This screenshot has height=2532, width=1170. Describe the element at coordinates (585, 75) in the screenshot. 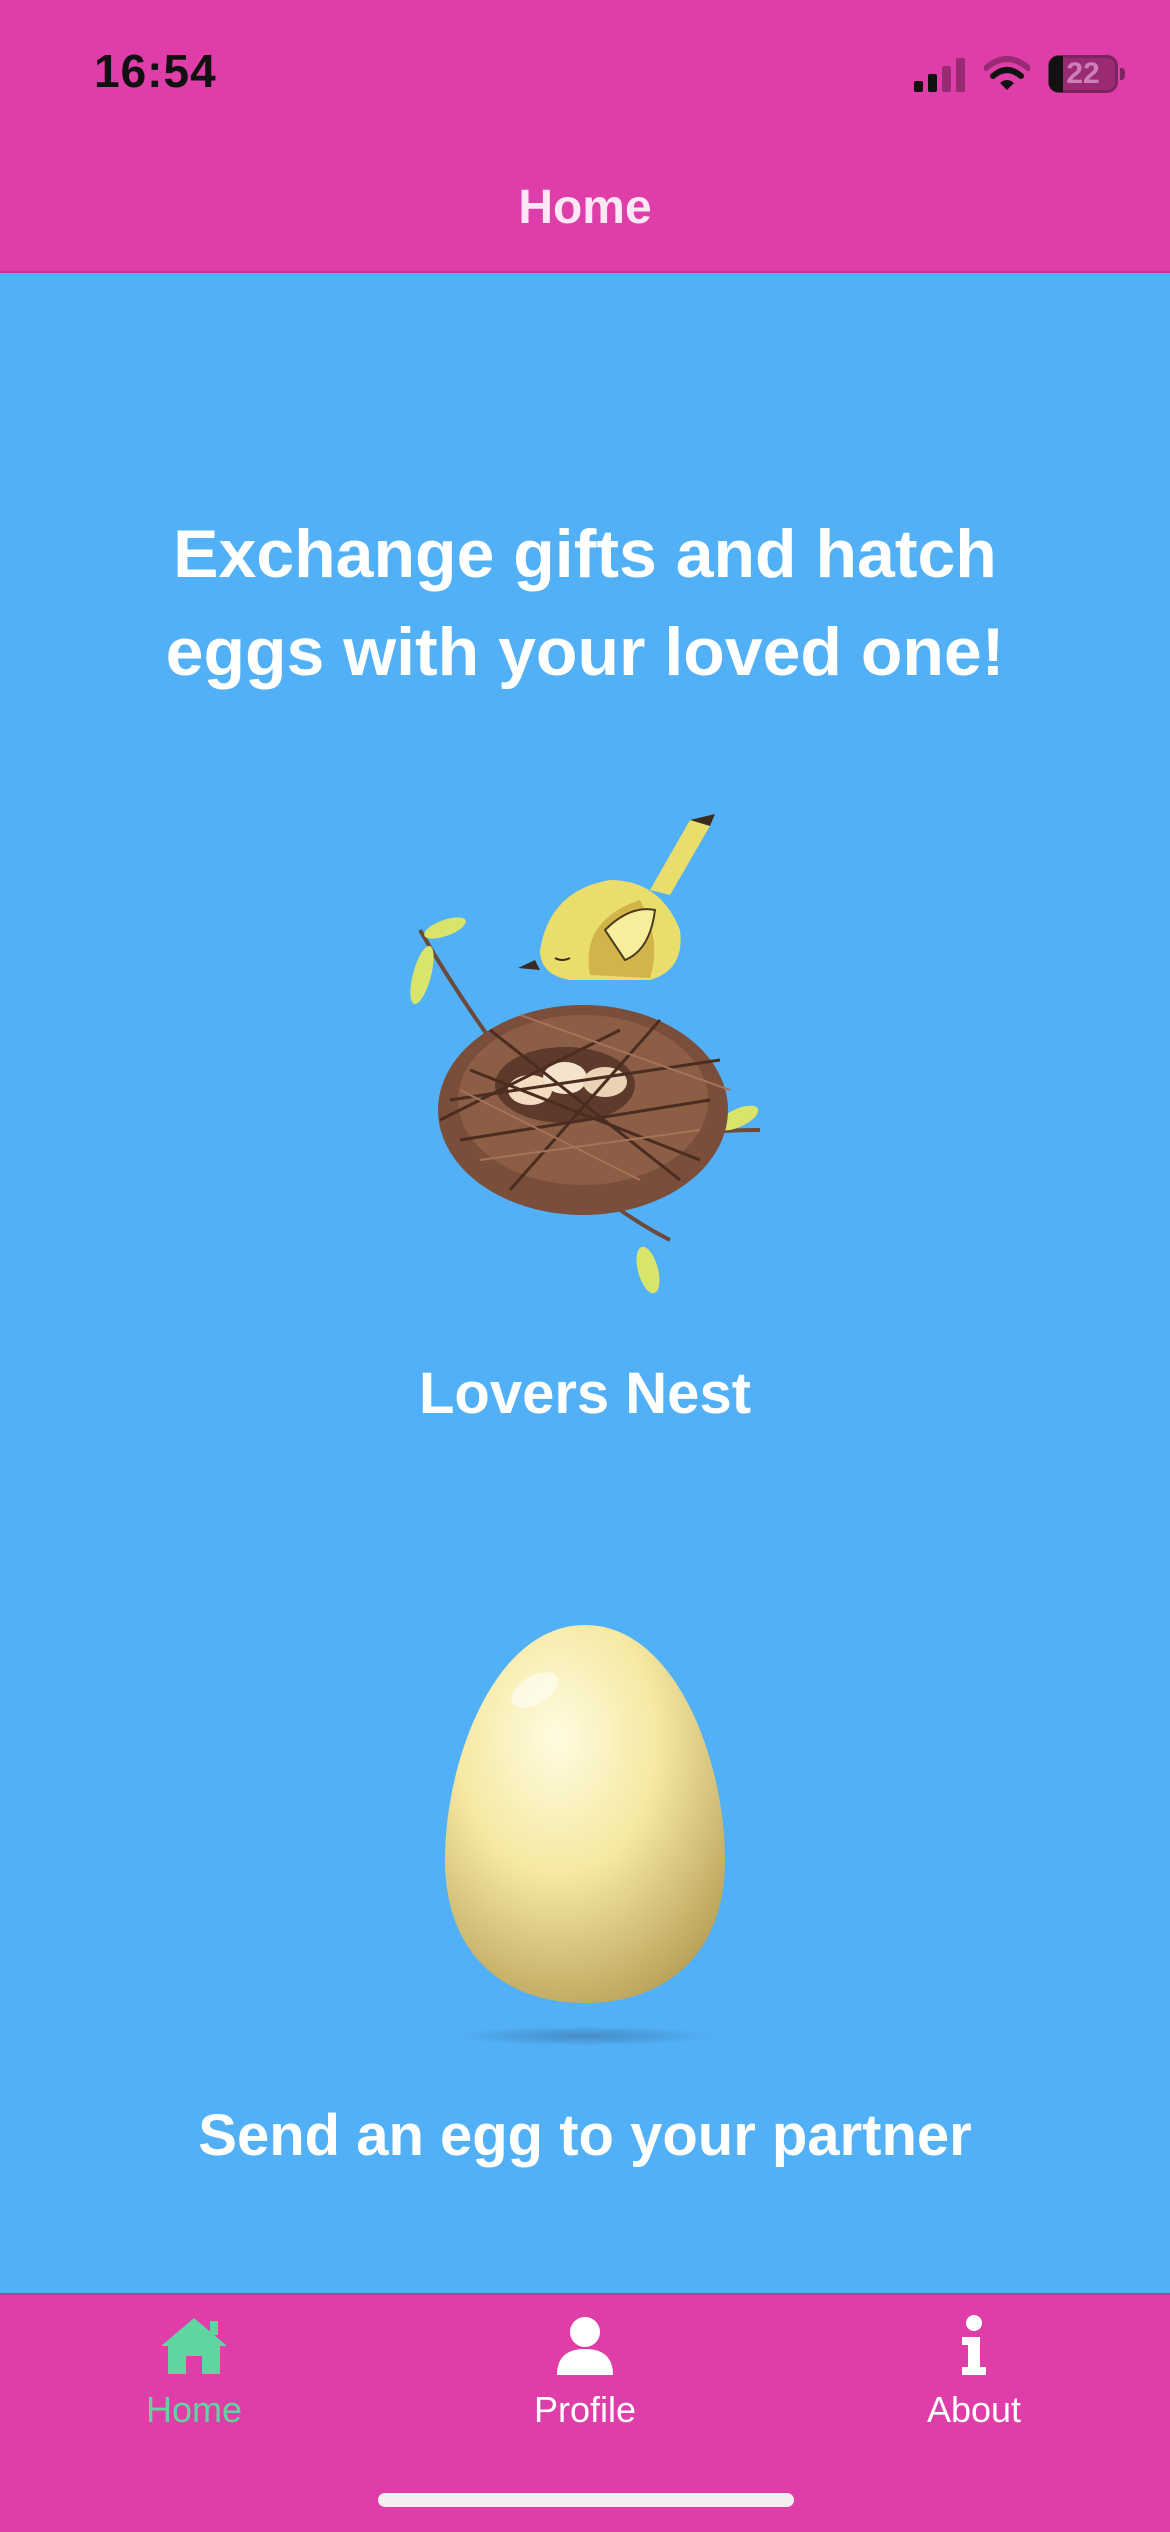

I see `status-bar: 16:54 22` at that location.